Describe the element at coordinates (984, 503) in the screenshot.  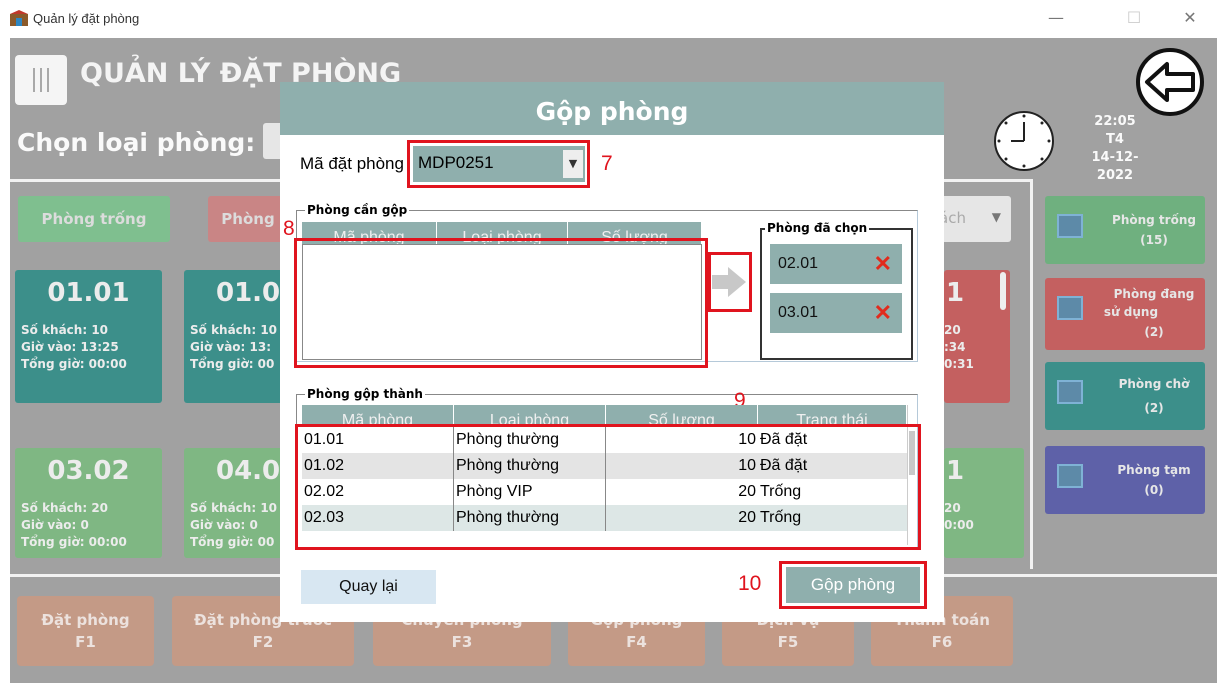
I see `room-card-right: 1 20 0:00` at that location.